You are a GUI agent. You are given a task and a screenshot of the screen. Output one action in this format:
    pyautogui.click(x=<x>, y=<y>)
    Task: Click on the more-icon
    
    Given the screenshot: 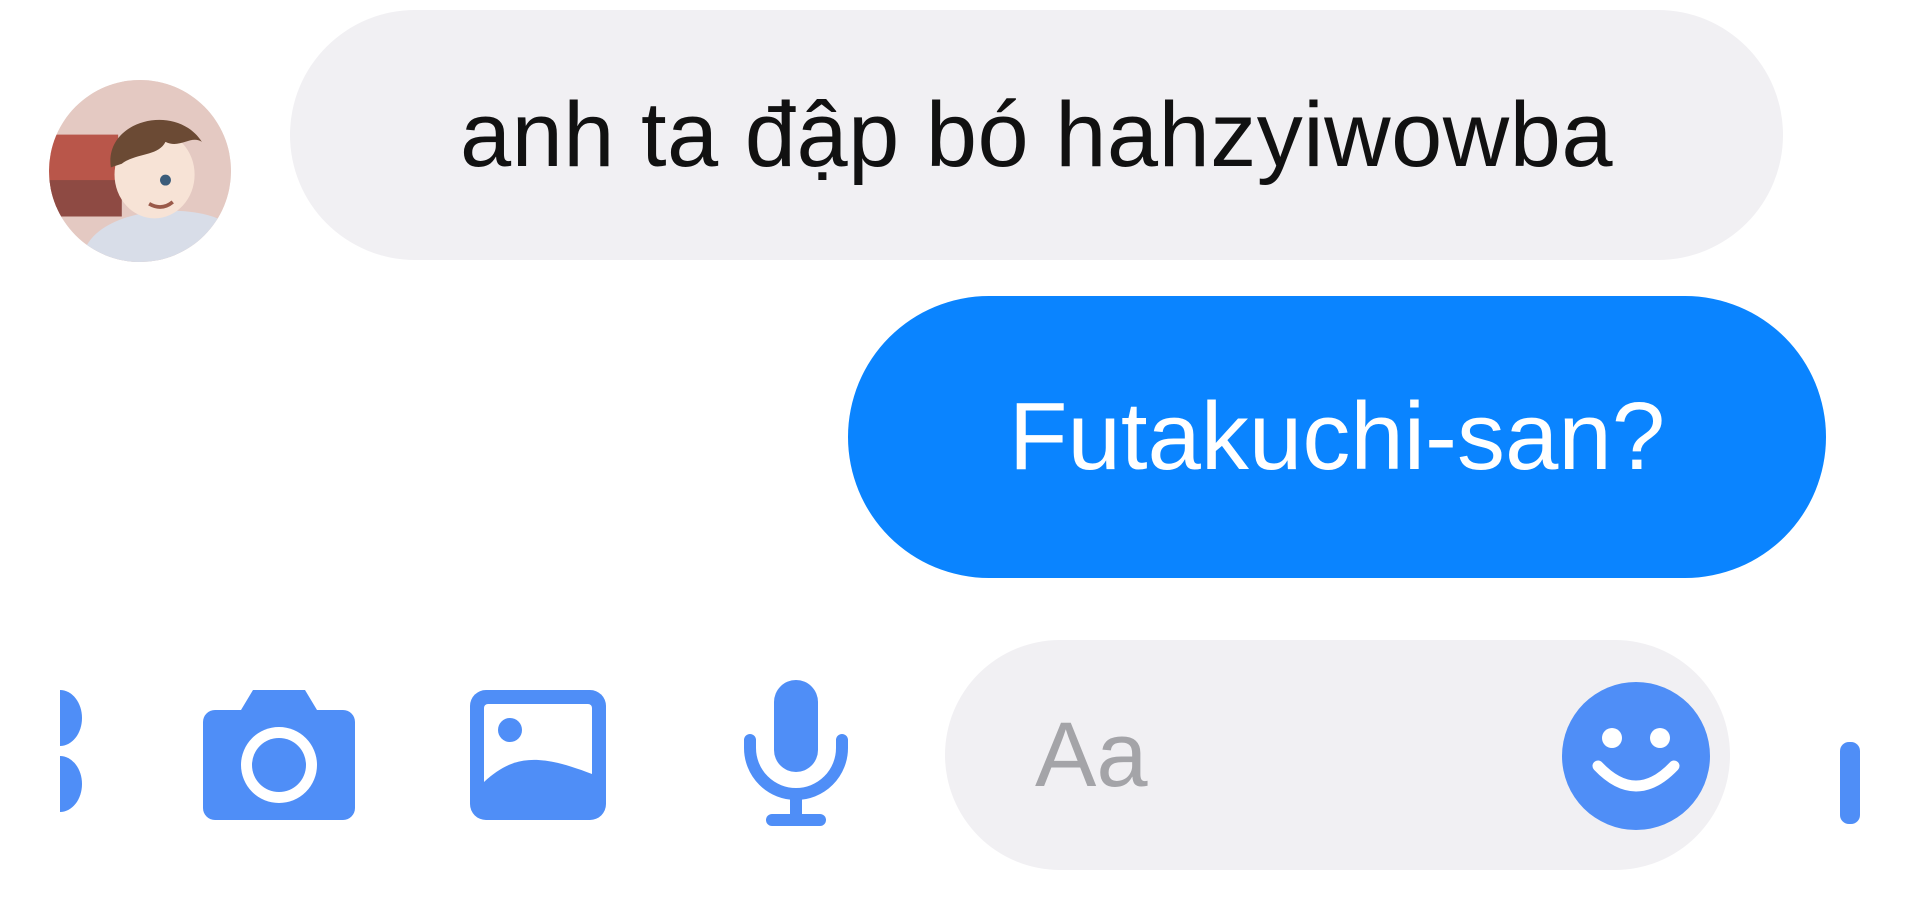 What is the action you would take?
    pyautogui.click(x=71, y=751)
    